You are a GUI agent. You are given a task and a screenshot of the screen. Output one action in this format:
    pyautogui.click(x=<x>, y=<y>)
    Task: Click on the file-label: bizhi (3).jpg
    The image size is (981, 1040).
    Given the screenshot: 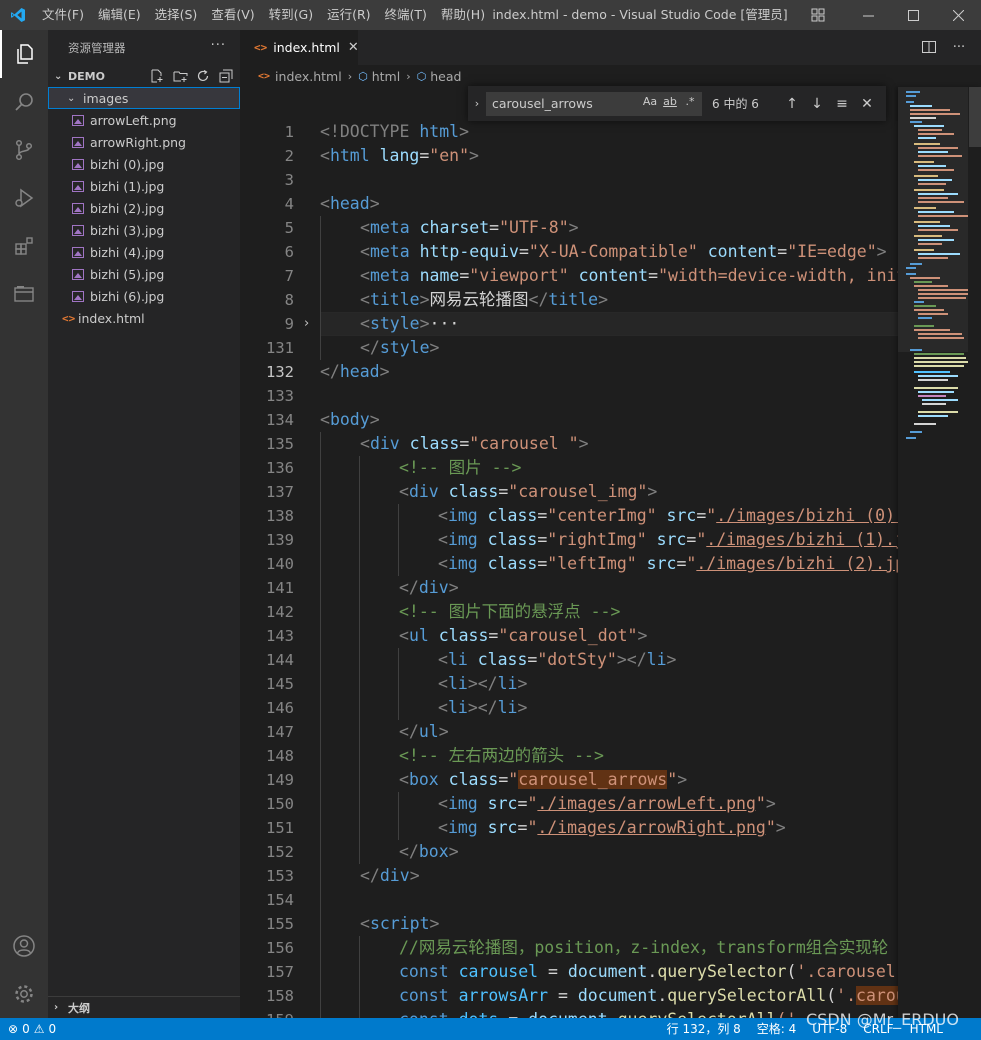 What is the action you would take?
    pyautogui.click(x=127, y=230)
    